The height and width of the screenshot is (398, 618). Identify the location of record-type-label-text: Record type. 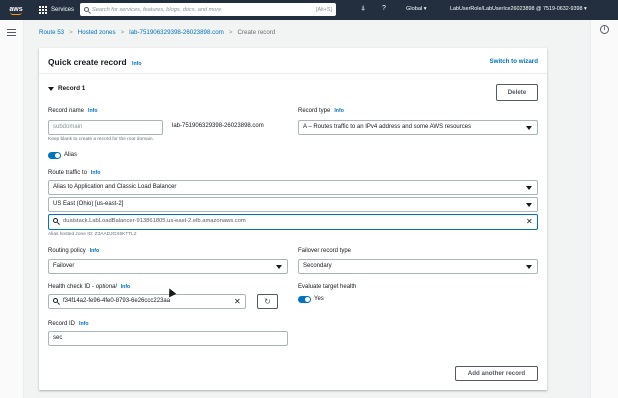
(314, 111).